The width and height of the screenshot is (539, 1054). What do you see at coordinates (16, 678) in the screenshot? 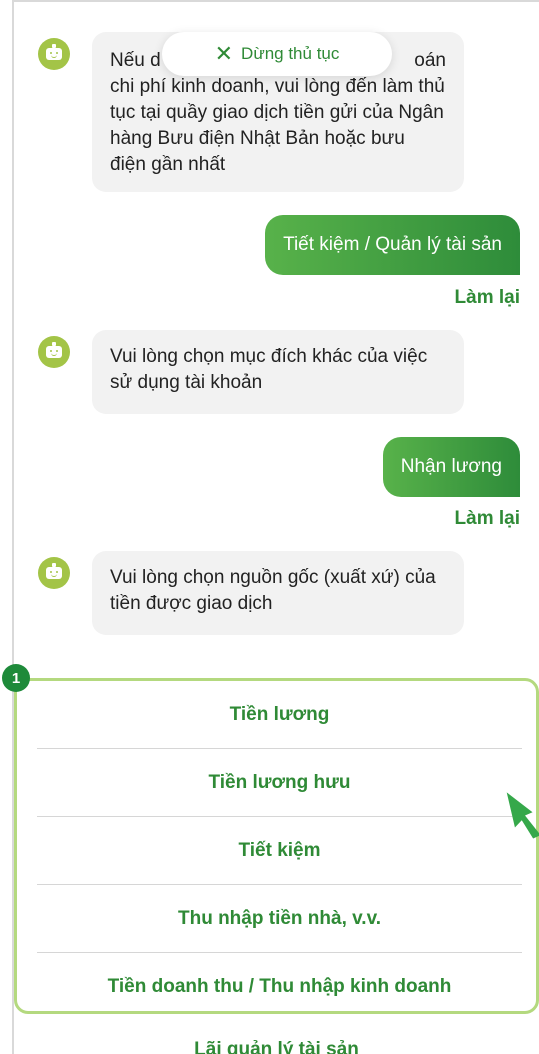
I see `step-badge: 1` at bounding box center [16, 678].